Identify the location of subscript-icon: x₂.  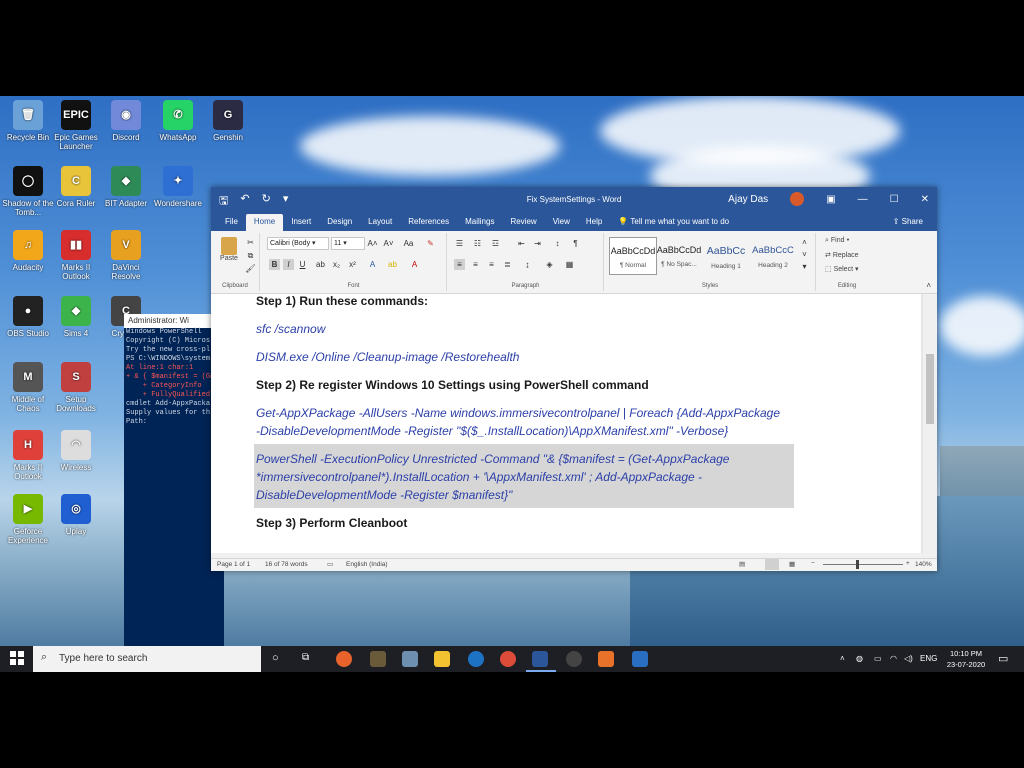
(336, 264).